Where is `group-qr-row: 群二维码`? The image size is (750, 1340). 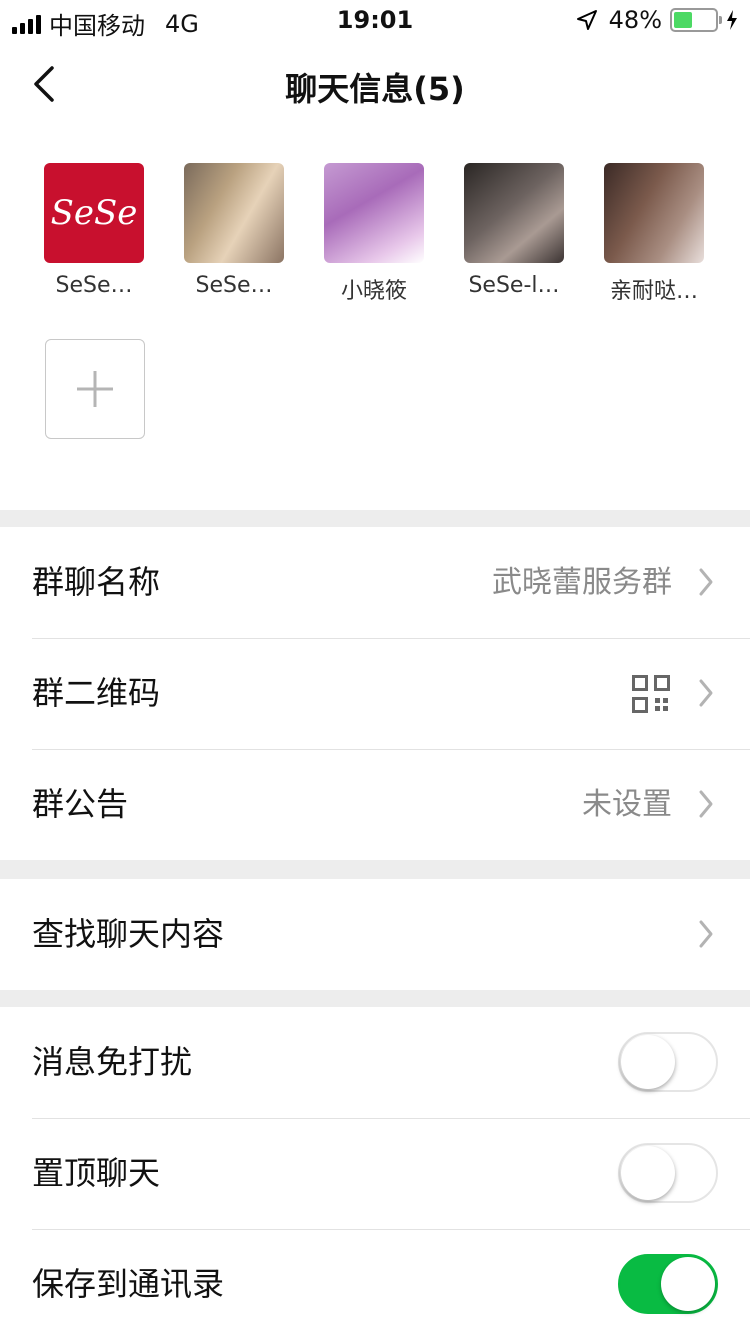 group-qr-row: 群二维码 is located at coordinates (375, 693).